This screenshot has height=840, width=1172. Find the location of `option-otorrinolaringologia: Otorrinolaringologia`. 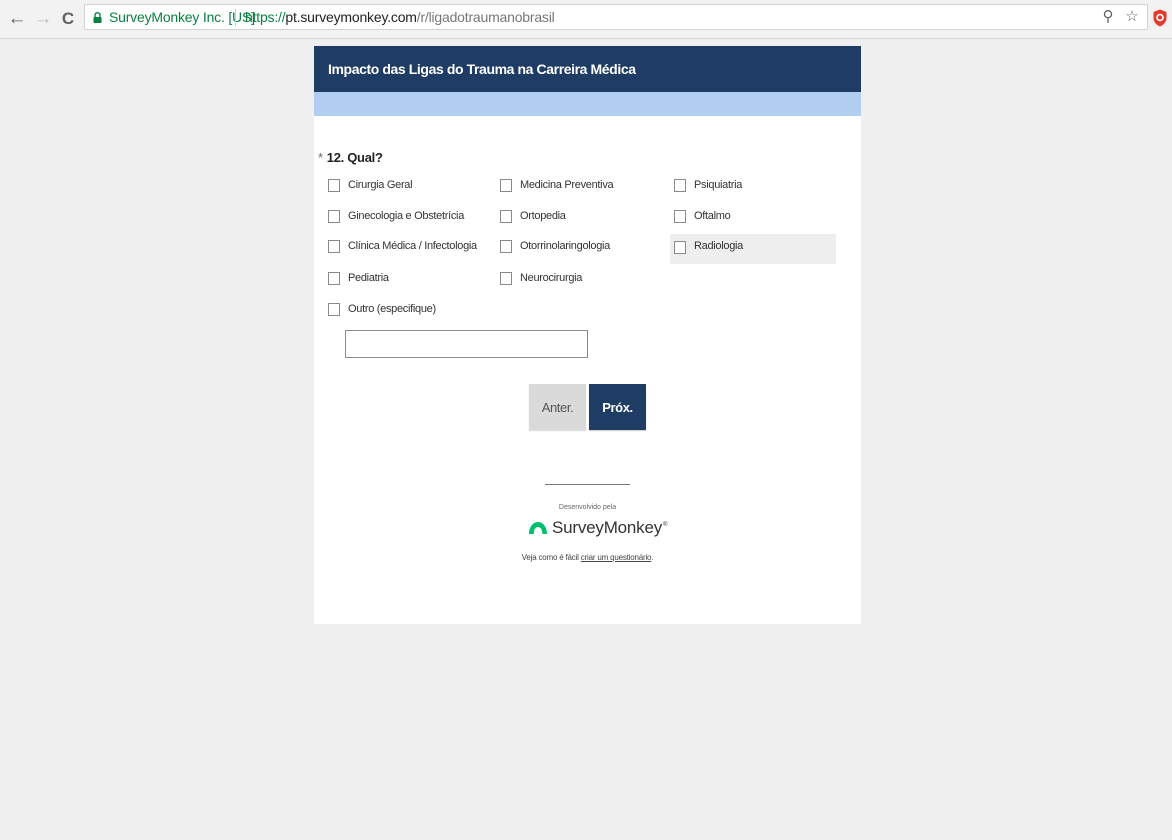

option-otorrinolaringologia: Otorrinolaringologia is located at coordinates (573, 248).